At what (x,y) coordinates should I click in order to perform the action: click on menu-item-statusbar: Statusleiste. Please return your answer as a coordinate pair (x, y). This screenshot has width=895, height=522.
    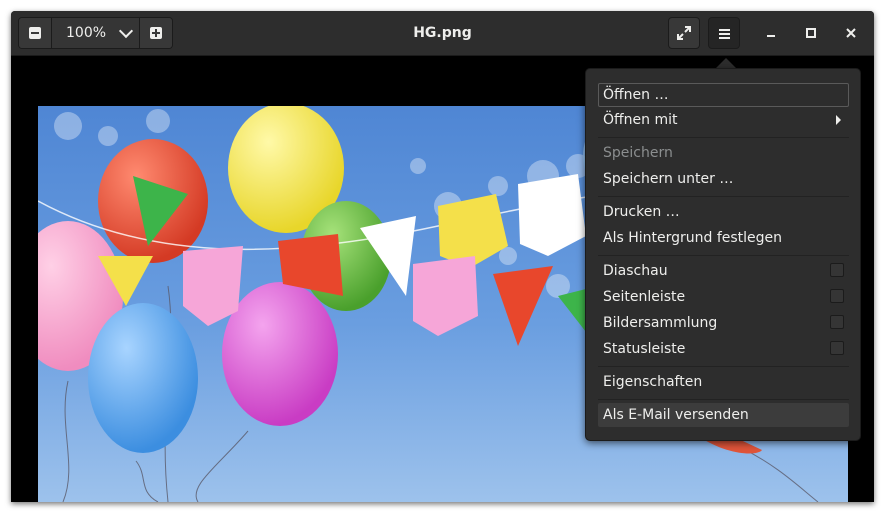
    Looking at the image, I should click on (723, 349).